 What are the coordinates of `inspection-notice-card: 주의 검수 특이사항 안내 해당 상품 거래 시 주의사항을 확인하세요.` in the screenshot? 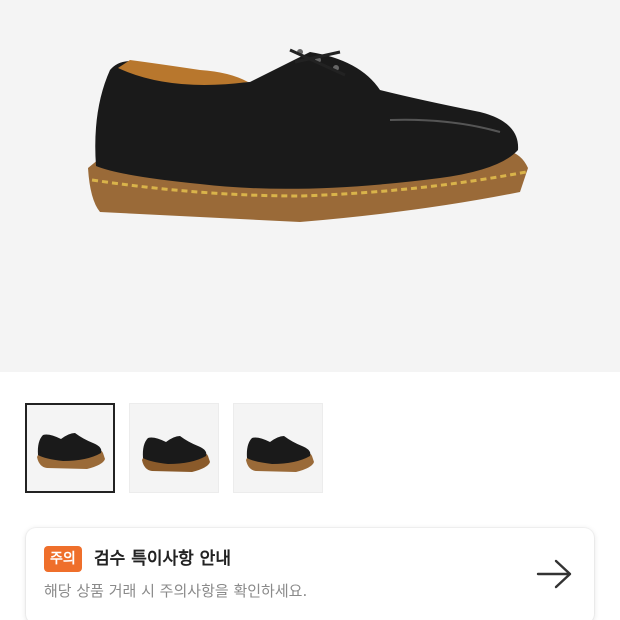 It's located at (310, 574).